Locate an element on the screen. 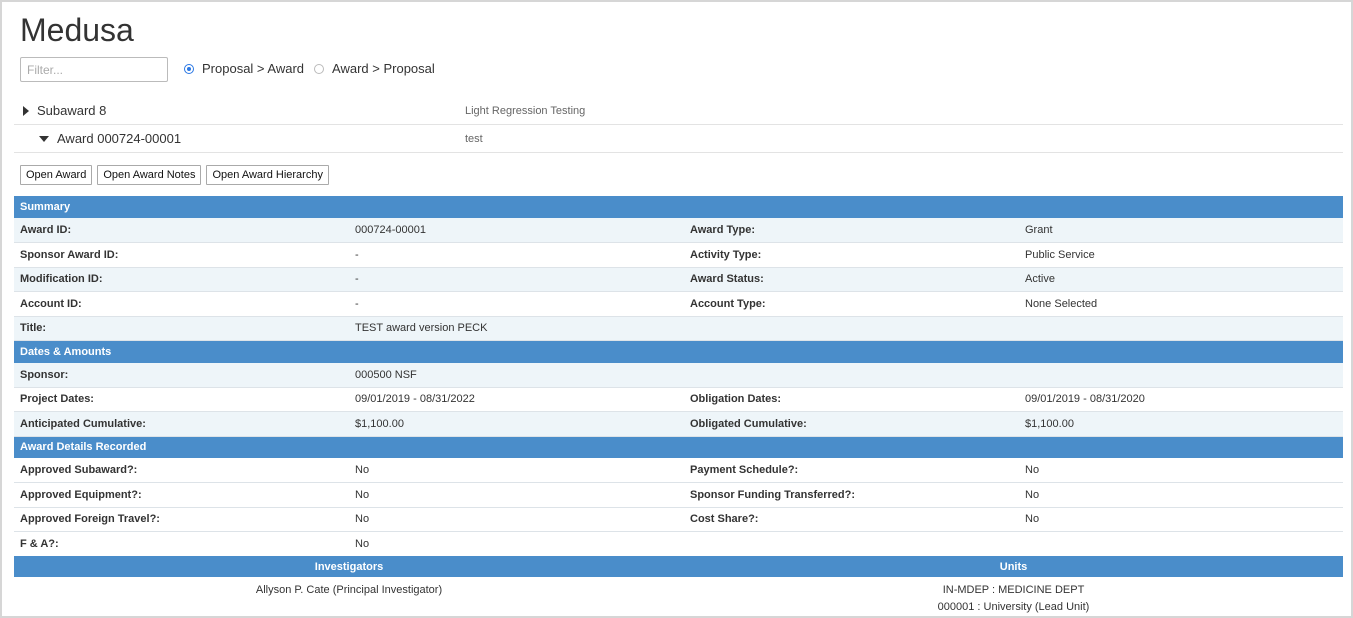  field-label: Sponsor Funding Transferred?: is located at coordinates (851, 495).